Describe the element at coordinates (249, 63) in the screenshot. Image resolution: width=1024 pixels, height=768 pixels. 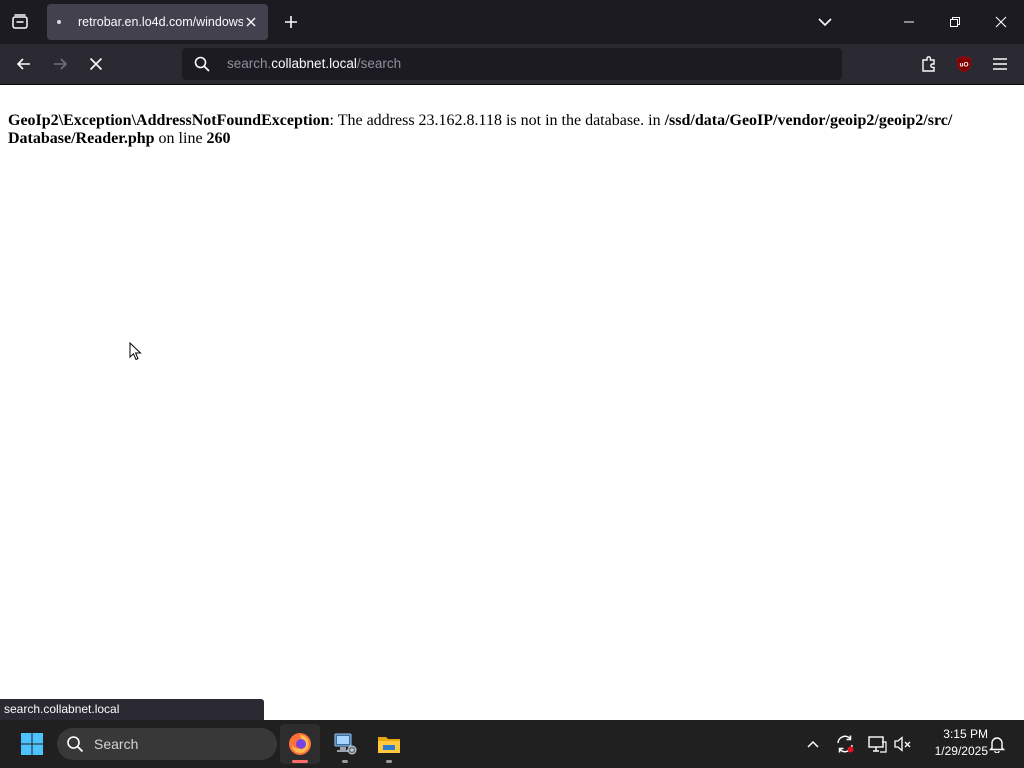
I see `url-host-prefix: search.` at that location.